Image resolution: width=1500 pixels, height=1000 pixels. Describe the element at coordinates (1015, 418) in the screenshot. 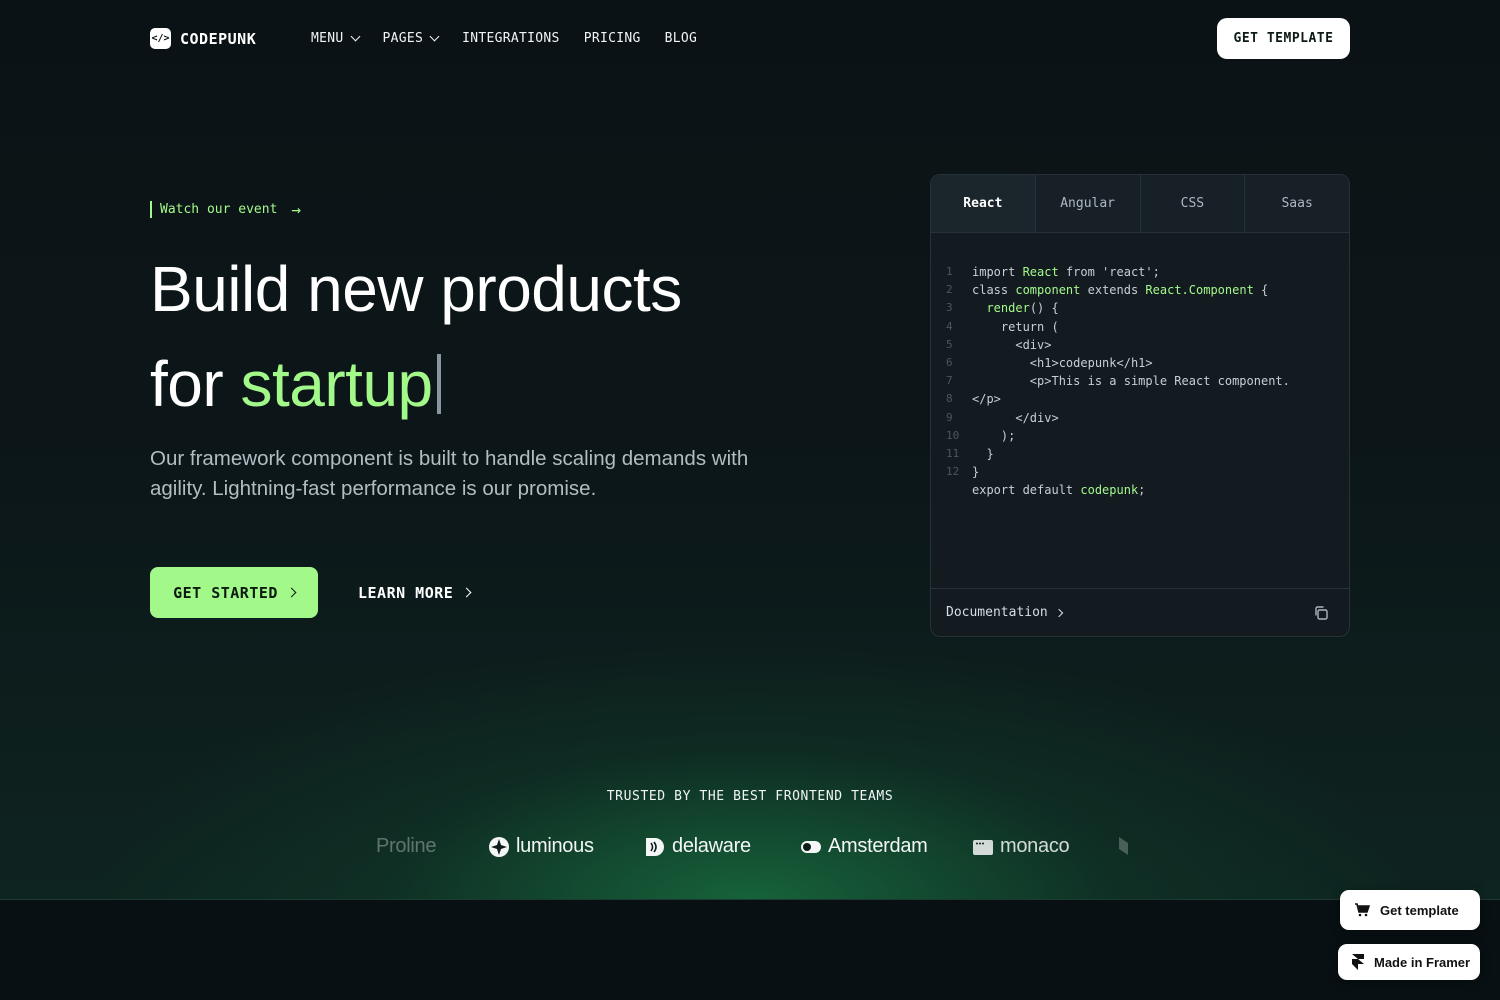

I see `line-content: </div>` at that location.